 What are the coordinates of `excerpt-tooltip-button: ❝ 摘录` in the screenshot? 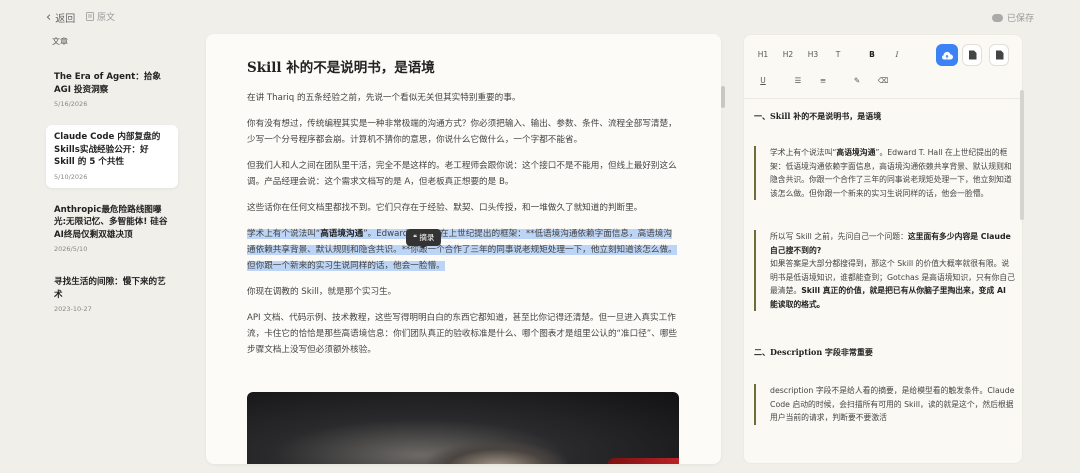 It's located at (424, 239).